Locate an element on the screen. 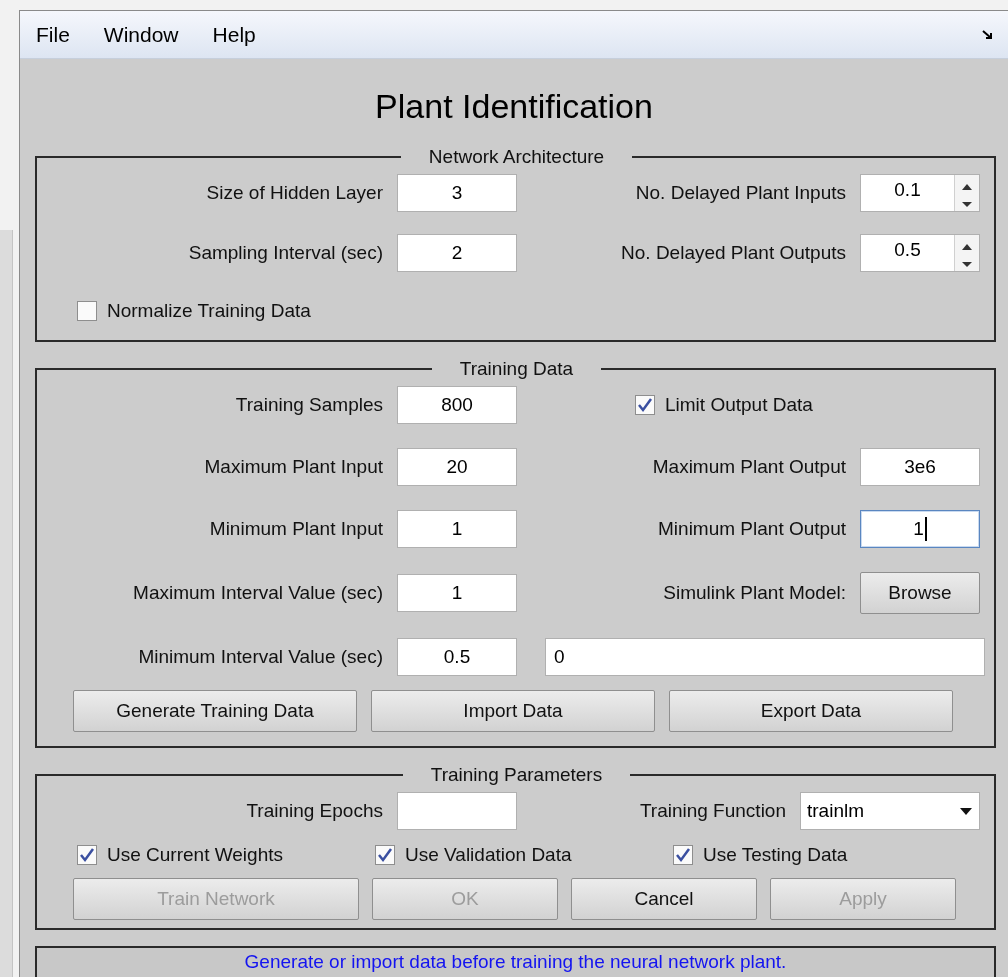 The height and width of the screenshot is (977, 1008). input-field: 0.5 is located at coordinates (457, 657).